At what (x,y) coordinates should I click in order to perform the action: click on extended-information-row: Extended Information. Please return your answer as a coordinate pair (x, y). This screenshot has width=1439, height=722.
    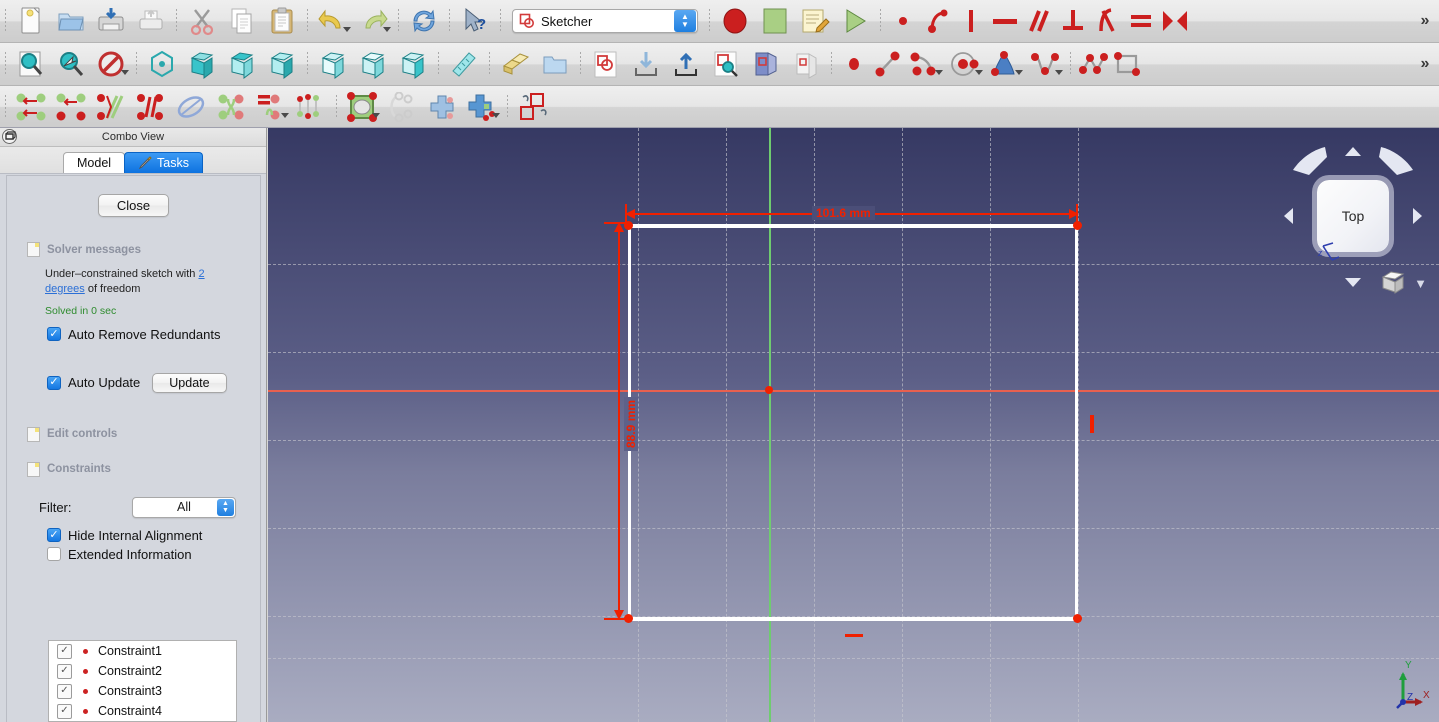
    Looking at the image, I should click on (153, 554).